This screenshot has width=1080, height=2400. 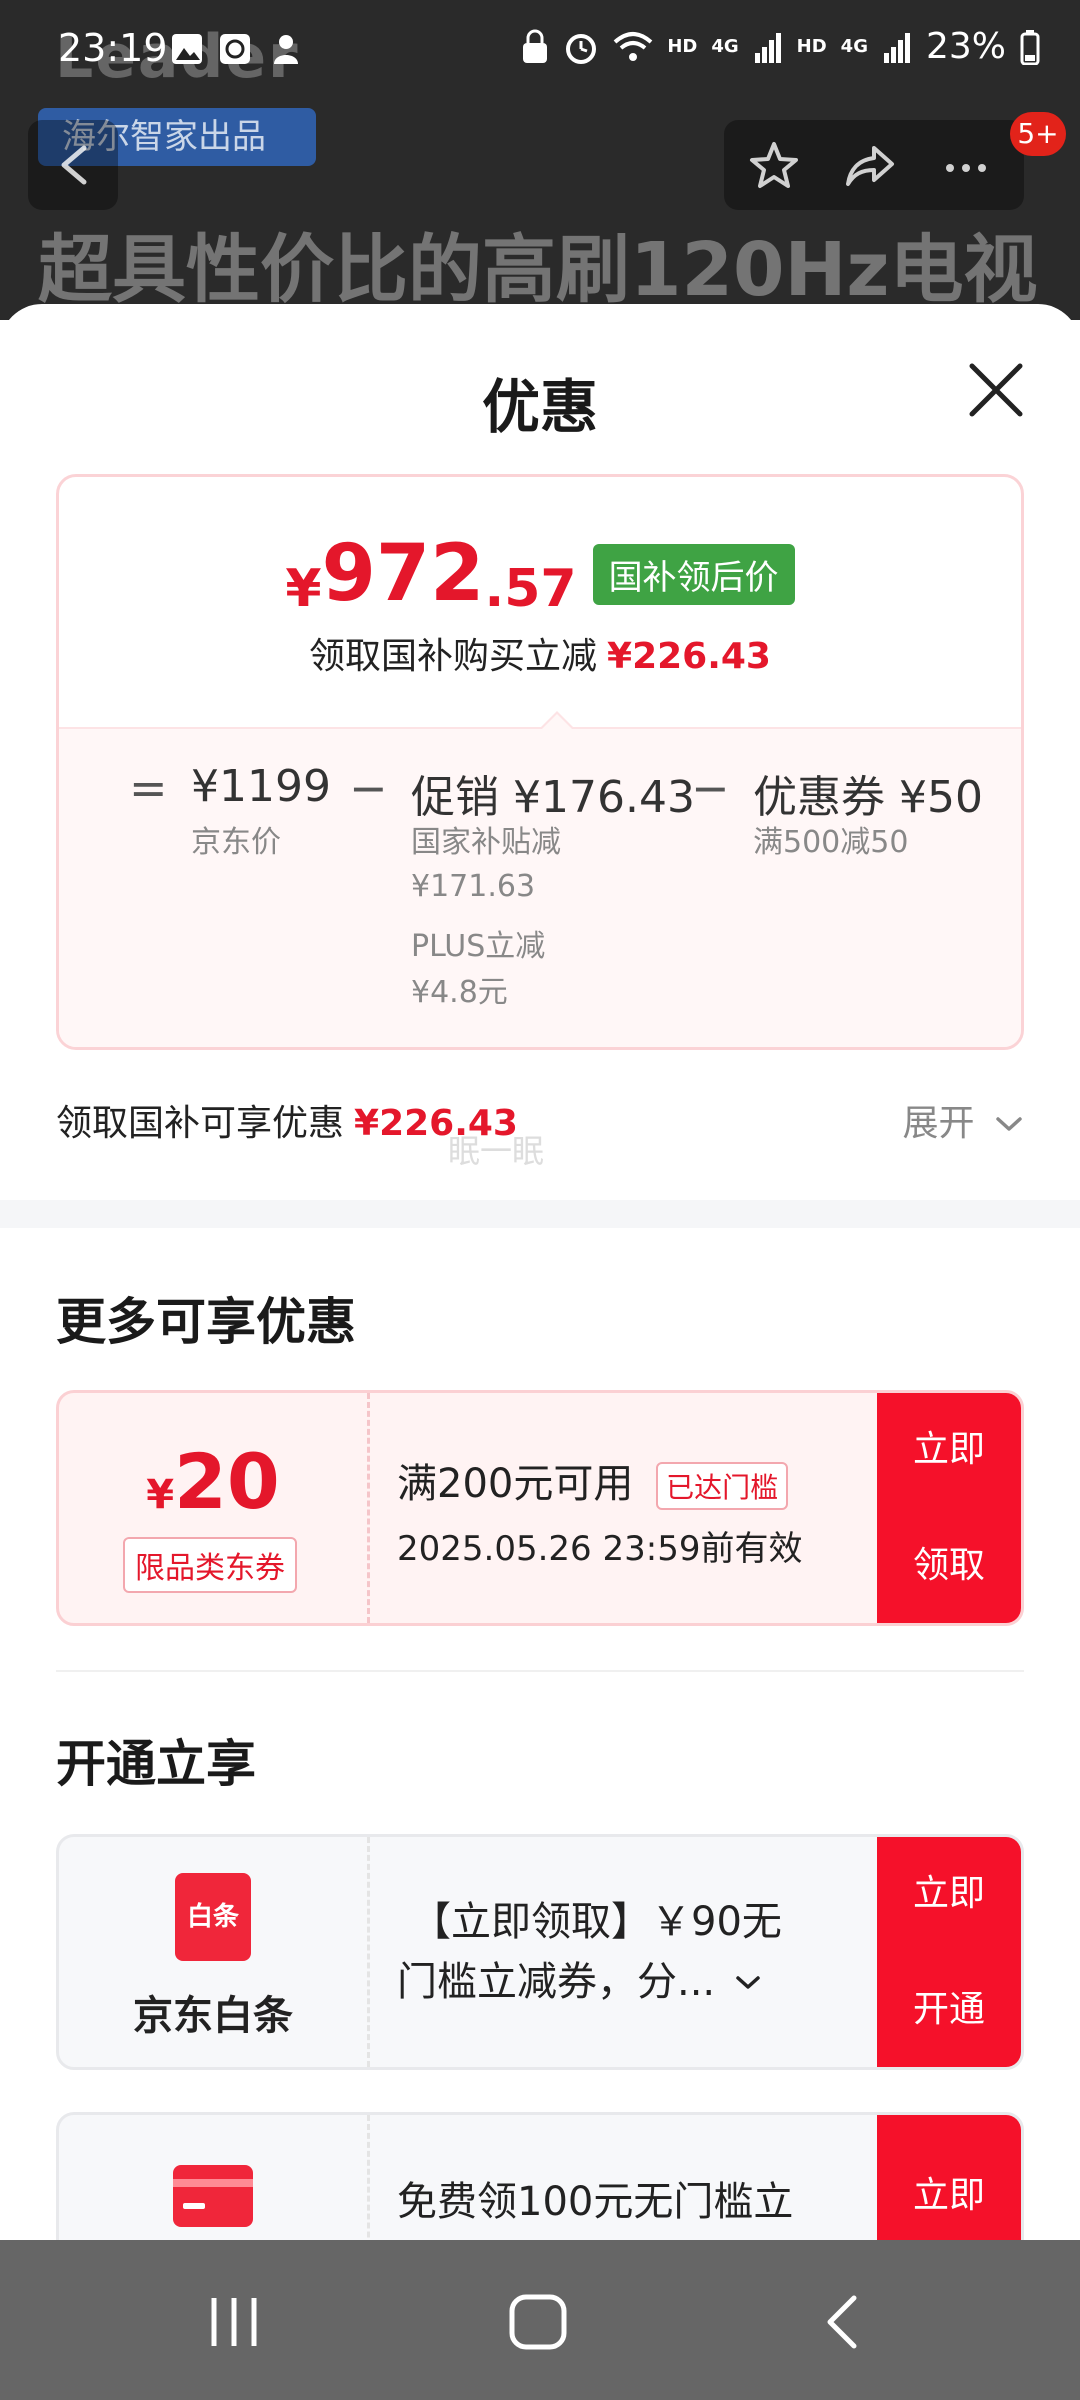 What do you see at coordinates (486, 842) in the screenshot?
I see `promo-line-gov: 国家补贴减` at bounding box center [486, 842].